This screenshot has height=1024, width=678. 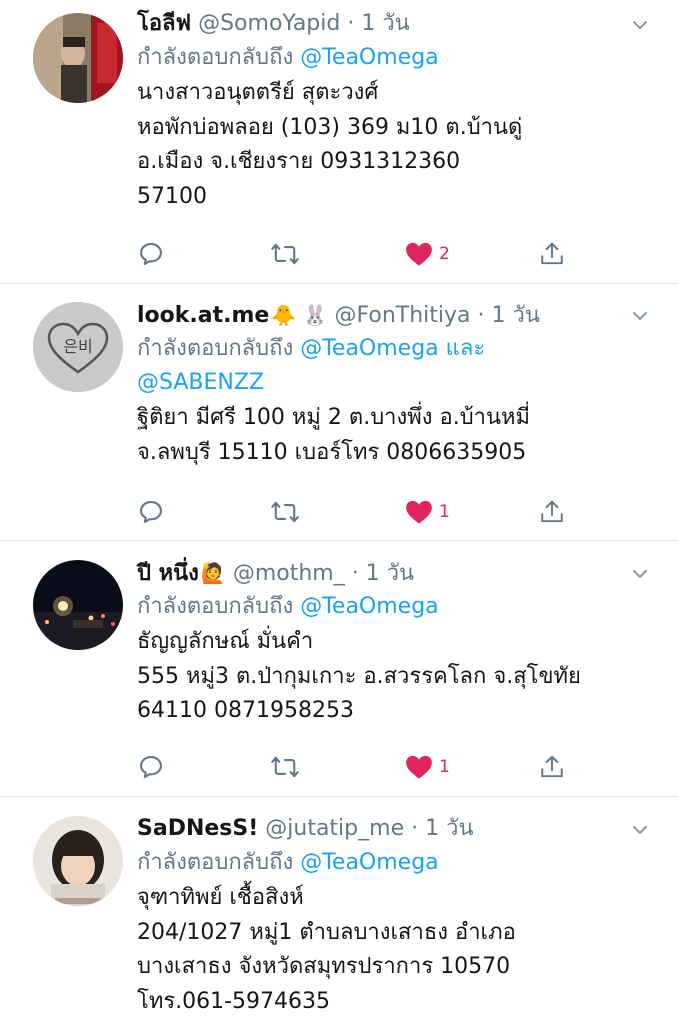 I want to click on replying-to: กำลังตอบกลับถึง @TeaOmega และ, so click(x=397, y=349).